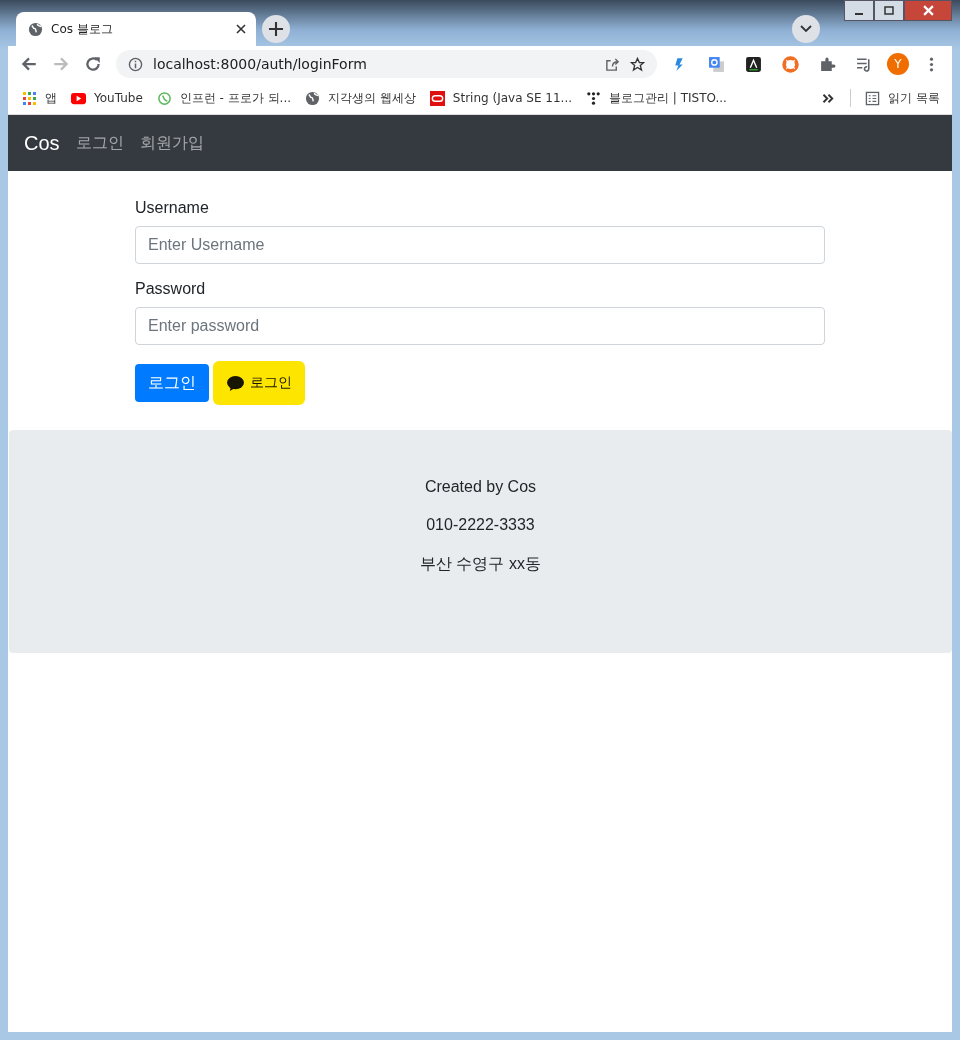 The image size is (960, 1040). What do you see at coordinates (99, 143) in the screenshot?
I see `nav-link: 로그인` at bounding box center [99, 143].